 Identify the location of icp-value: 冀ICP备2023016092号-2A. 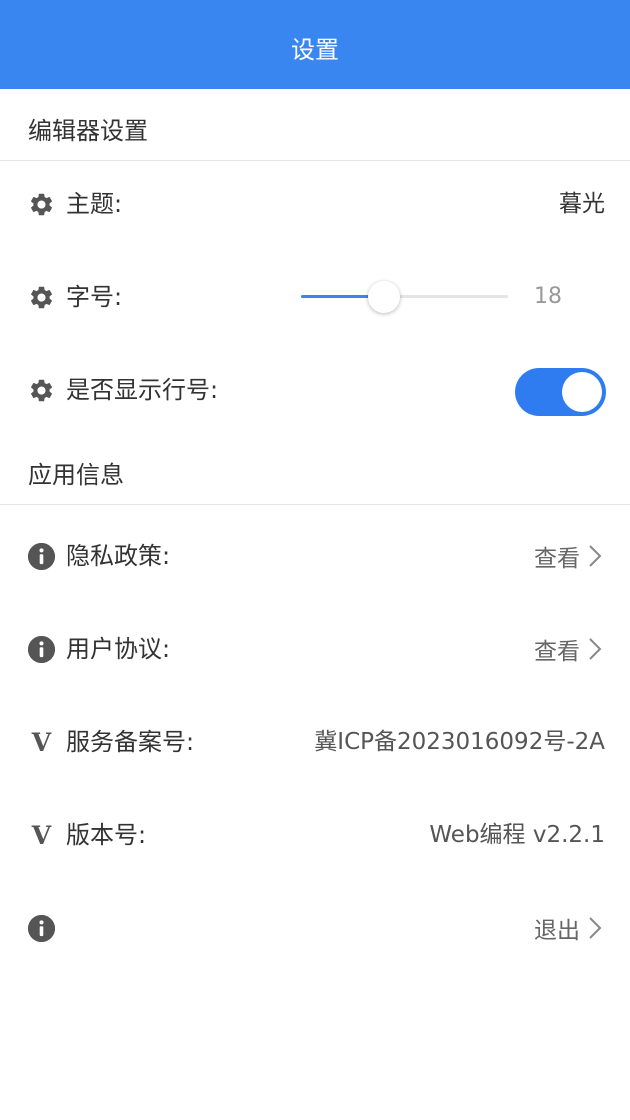
(459, 742).